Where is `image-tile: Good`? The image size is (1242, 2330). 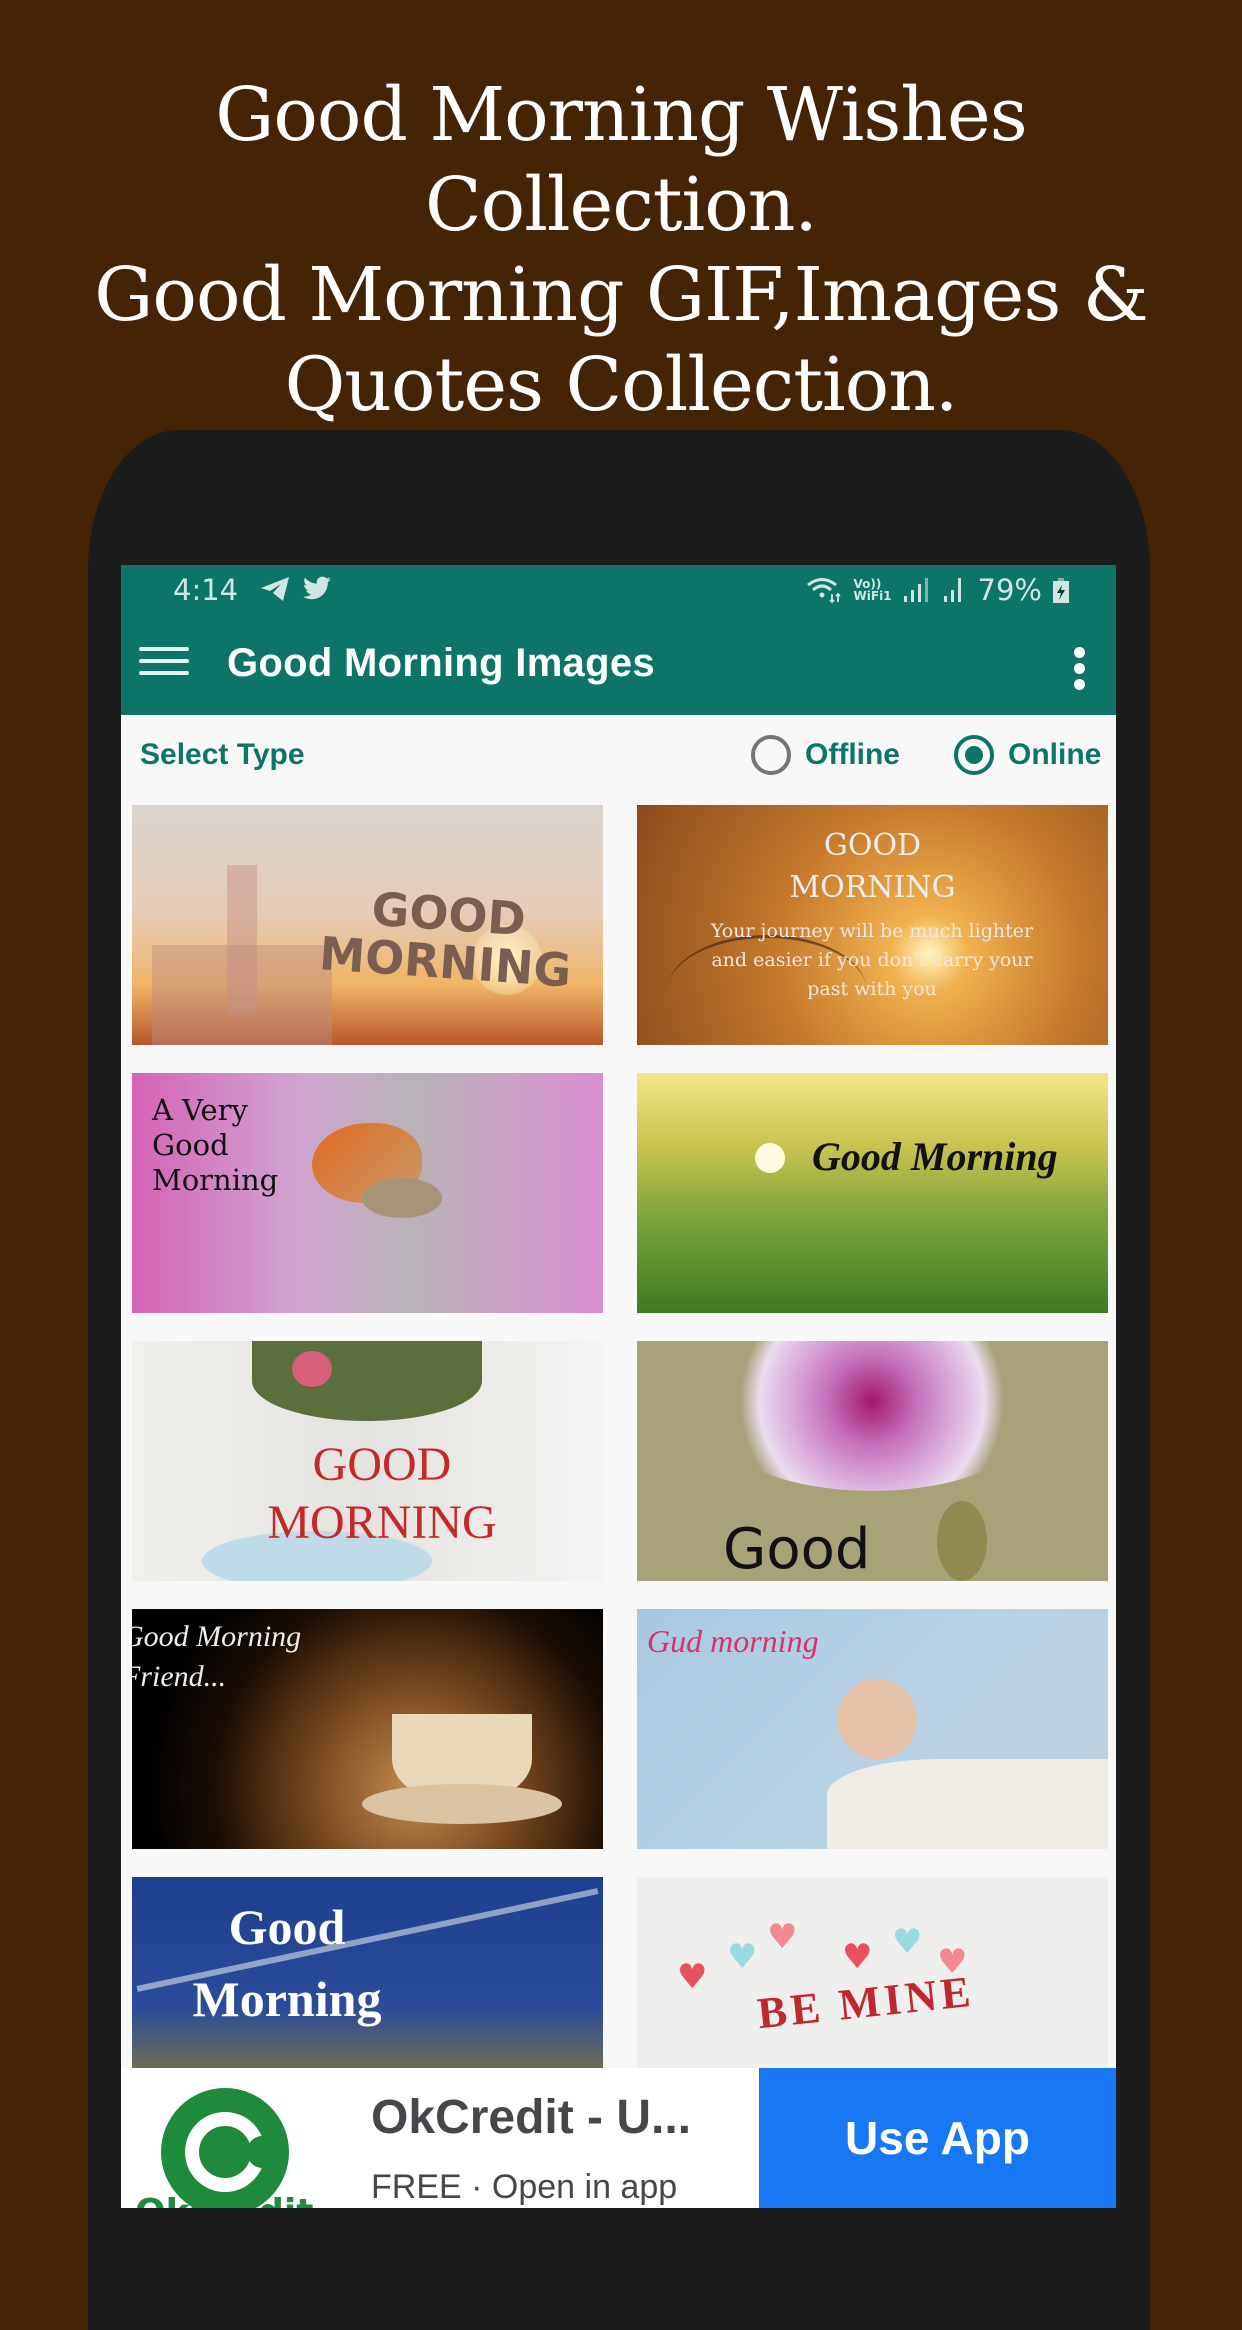
image-tile: Good is located at coordinates (872, 1461).